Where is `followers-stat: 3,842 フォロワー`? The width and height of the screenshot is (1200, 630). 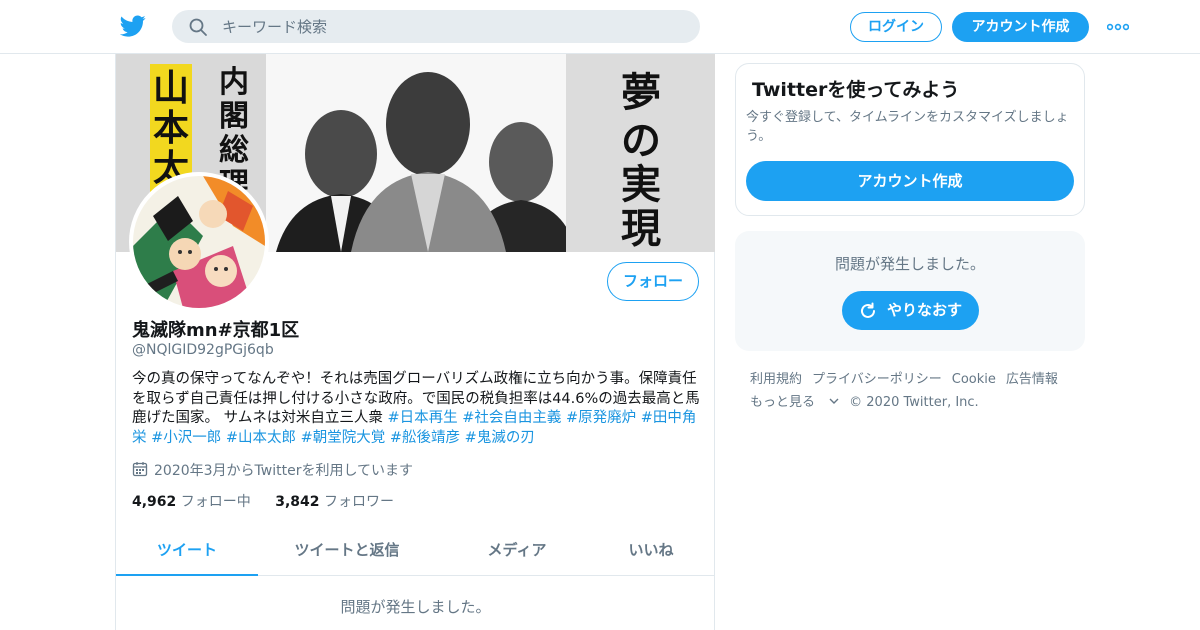
followers-stat: 3,842 フォロワー is located at coordinates (334, 501).